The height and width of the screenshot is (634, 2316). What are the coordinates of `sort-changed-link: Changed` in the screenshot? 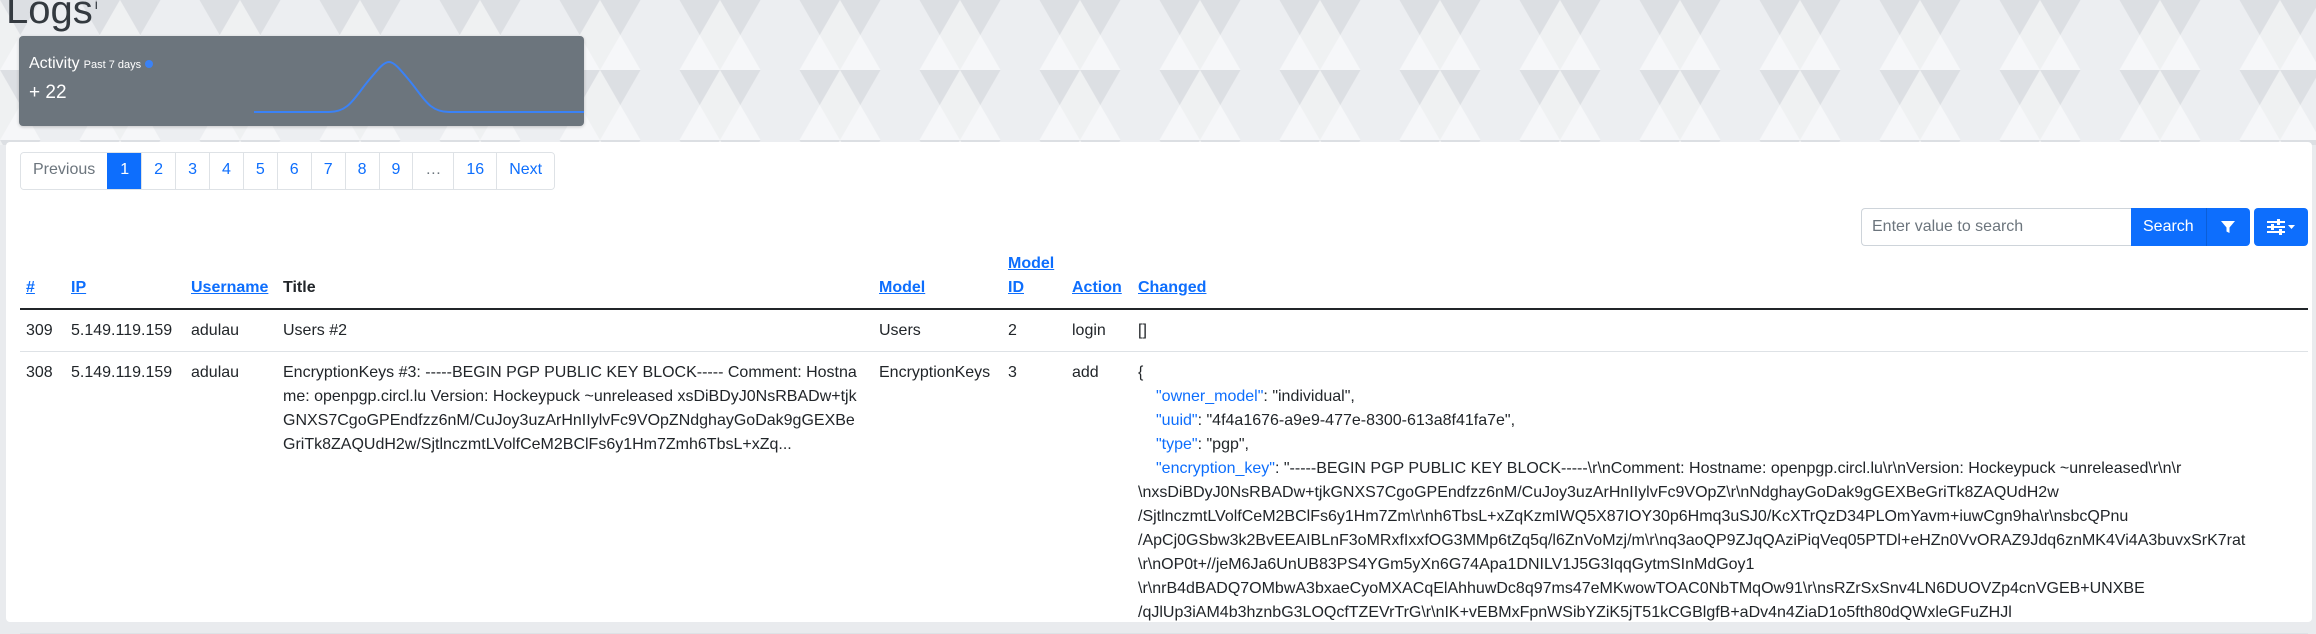 It's located at (1172, 287).